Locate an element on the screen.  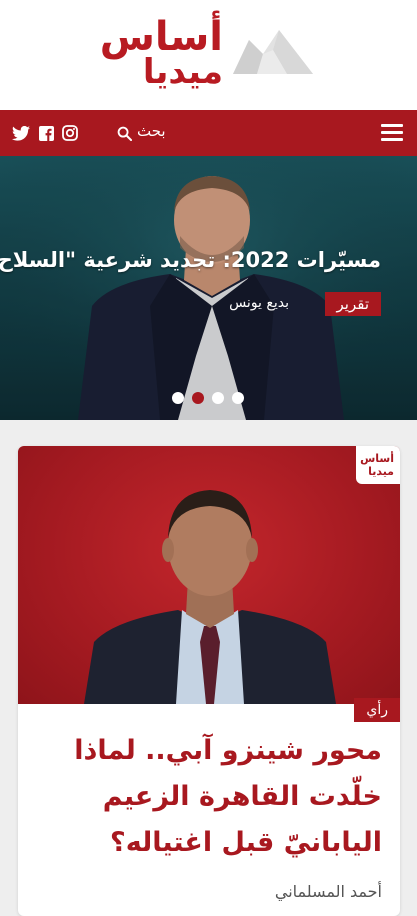
search-label: بحث is located at coordinates (151, 131).